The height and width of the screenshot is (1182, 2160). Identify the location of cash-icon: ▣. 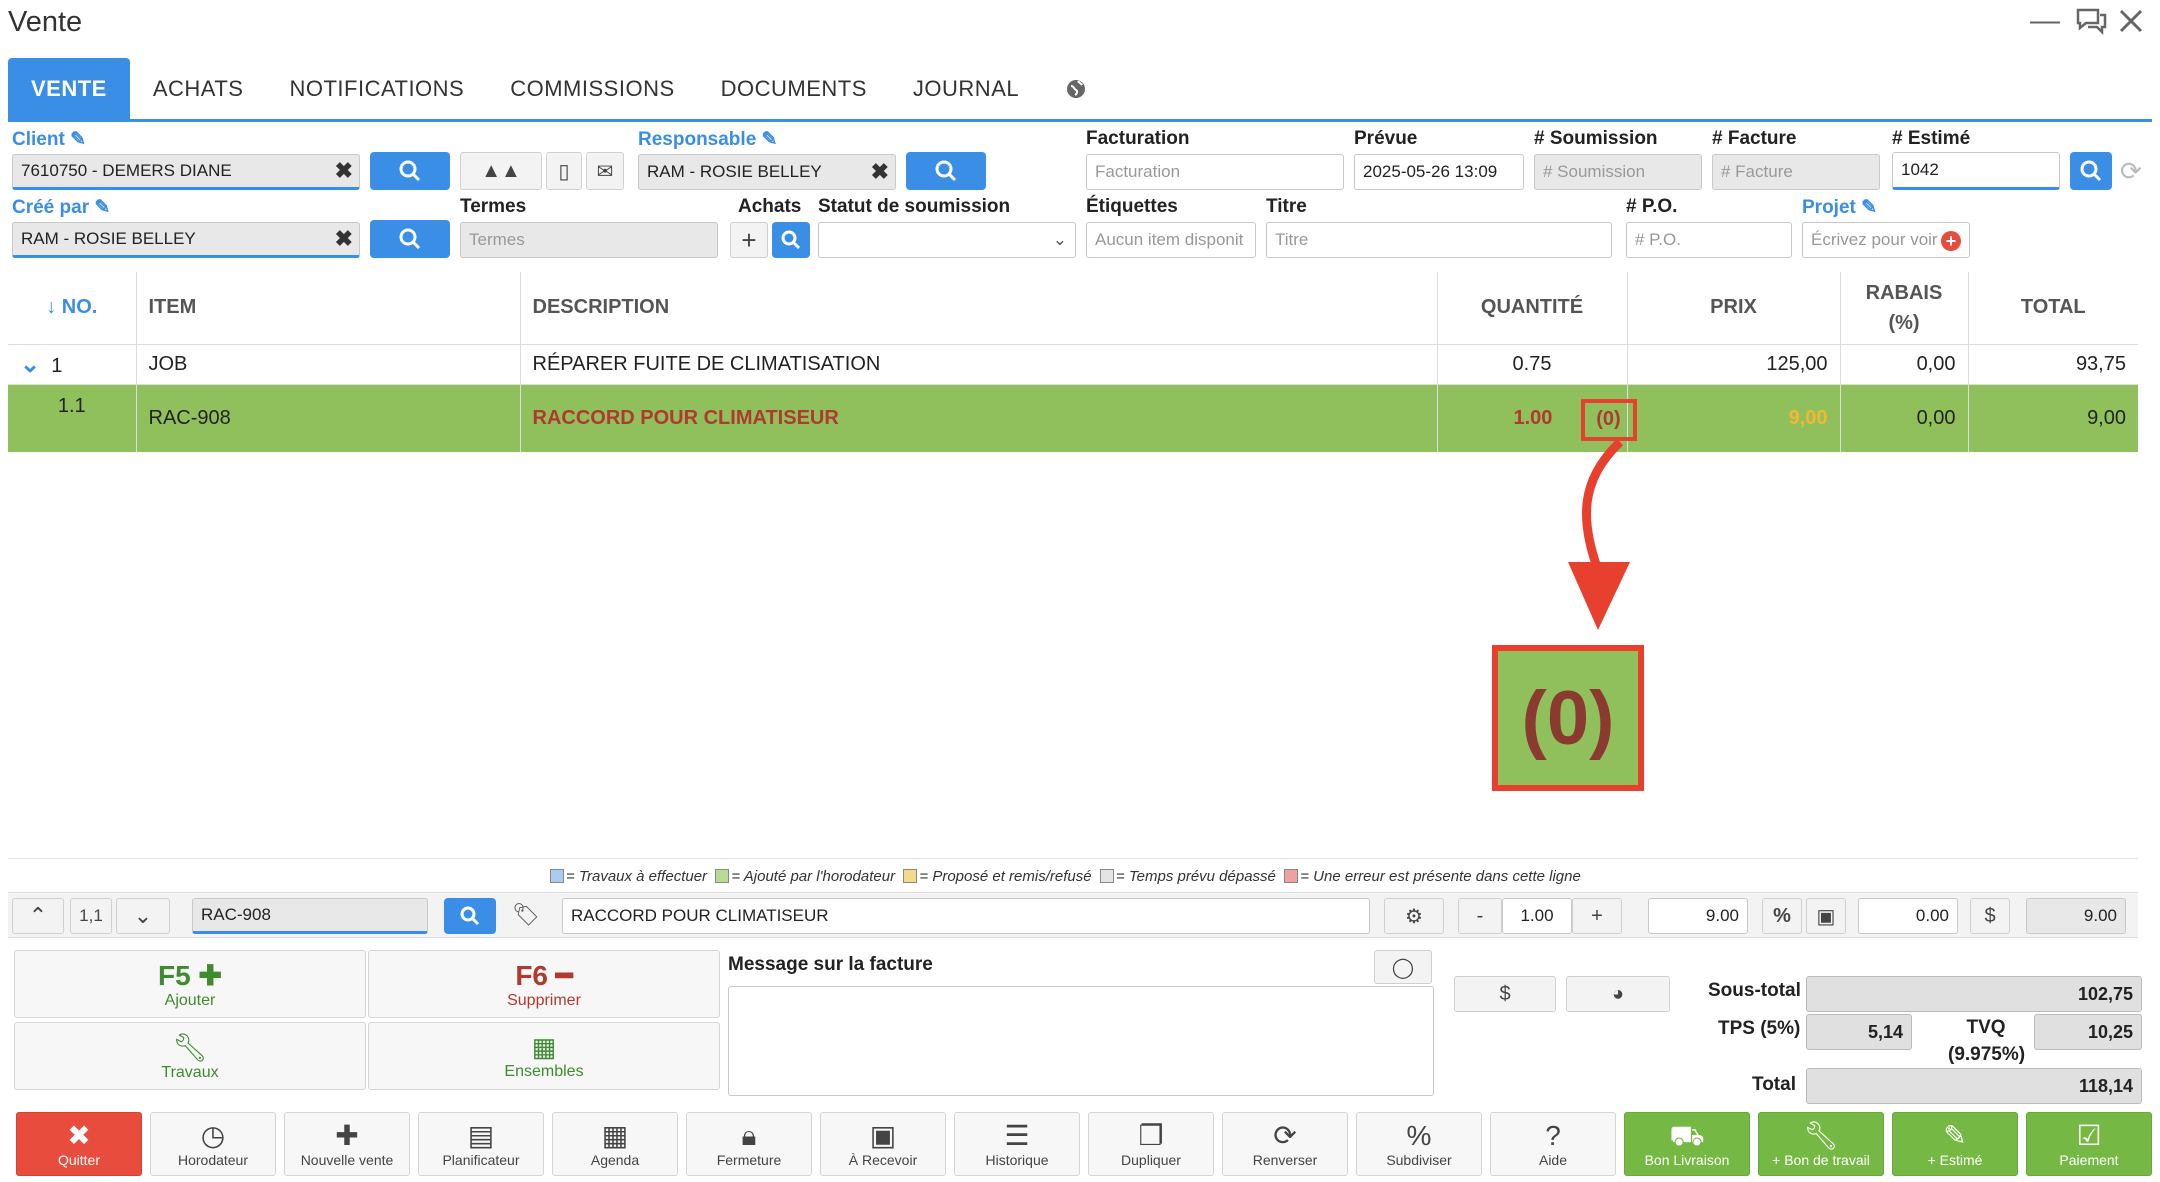
(1826, 916).